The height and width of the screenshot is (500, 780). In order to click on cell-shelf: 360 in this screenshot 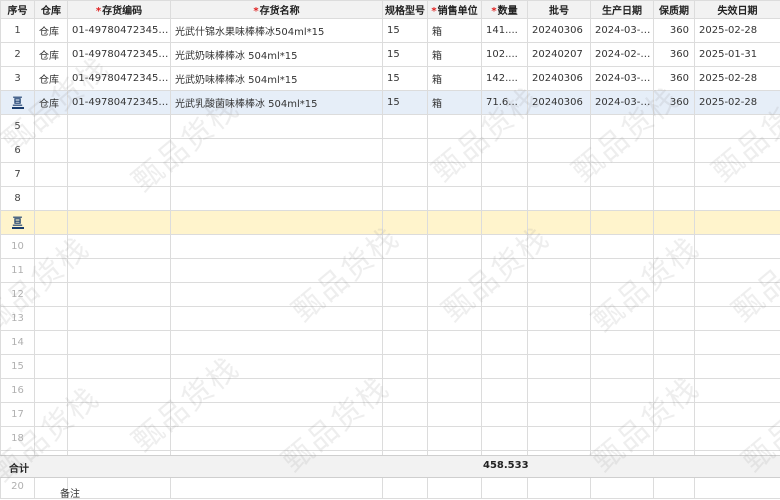, I will do `click(674, 79)`.